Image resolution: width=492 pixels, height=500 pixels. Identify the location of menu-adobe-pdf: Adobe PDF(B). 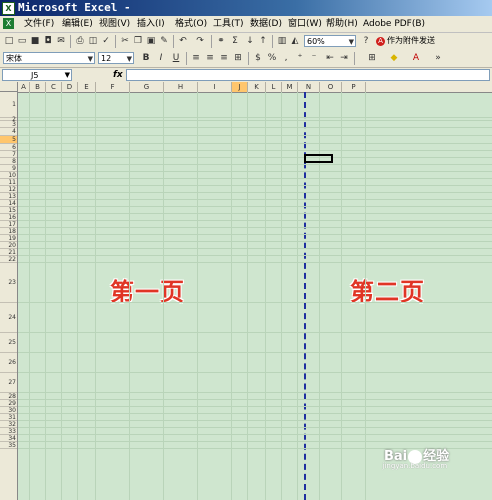
(394, 24).